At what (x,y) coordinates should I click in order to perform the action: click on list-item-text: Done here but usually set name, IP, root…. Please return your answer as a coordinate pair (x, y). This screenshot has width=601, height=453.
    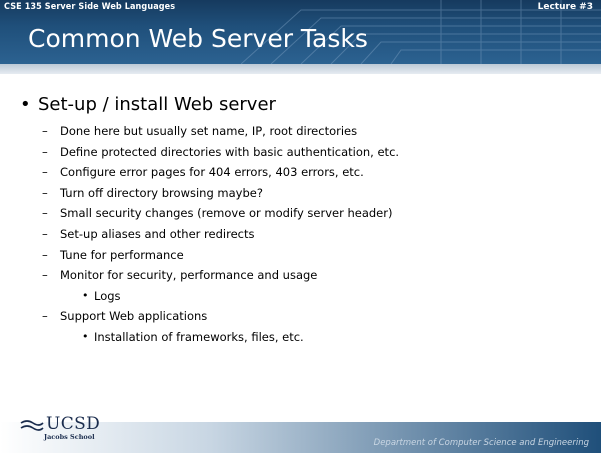
    Looking at the image, I should click on (209, 131).